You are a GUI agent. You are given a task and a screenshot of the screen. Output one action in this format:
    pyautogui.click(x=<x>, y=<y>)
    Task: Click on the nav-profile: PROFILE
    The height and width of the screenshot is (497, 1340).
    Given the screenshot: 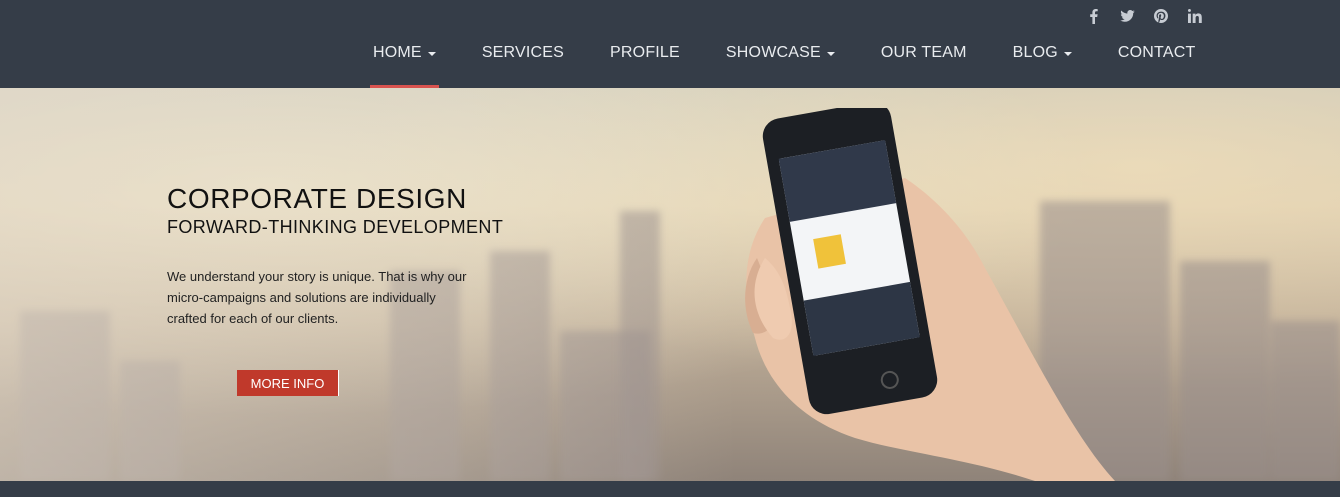 What is the action you would take?
    pyautogui.click(x=645, y=59)
    